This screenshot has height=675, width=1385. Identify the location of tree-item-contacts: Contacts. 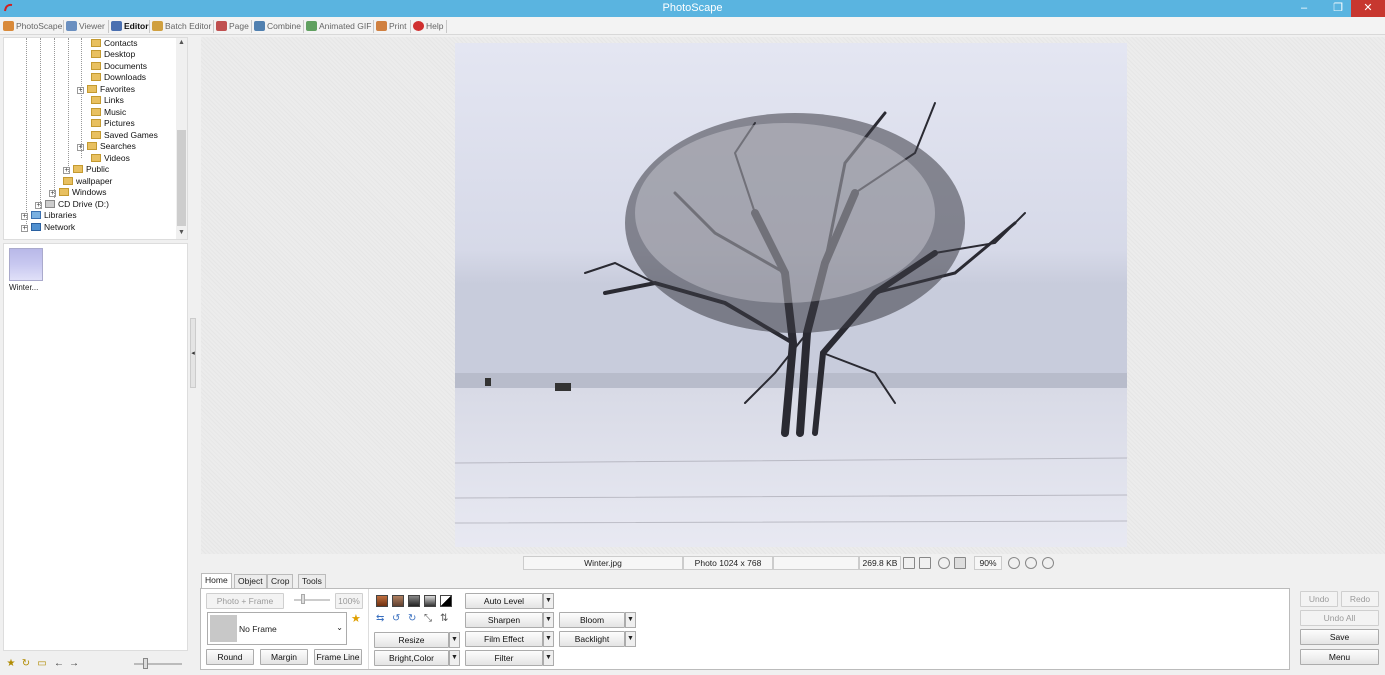
(114, 43).